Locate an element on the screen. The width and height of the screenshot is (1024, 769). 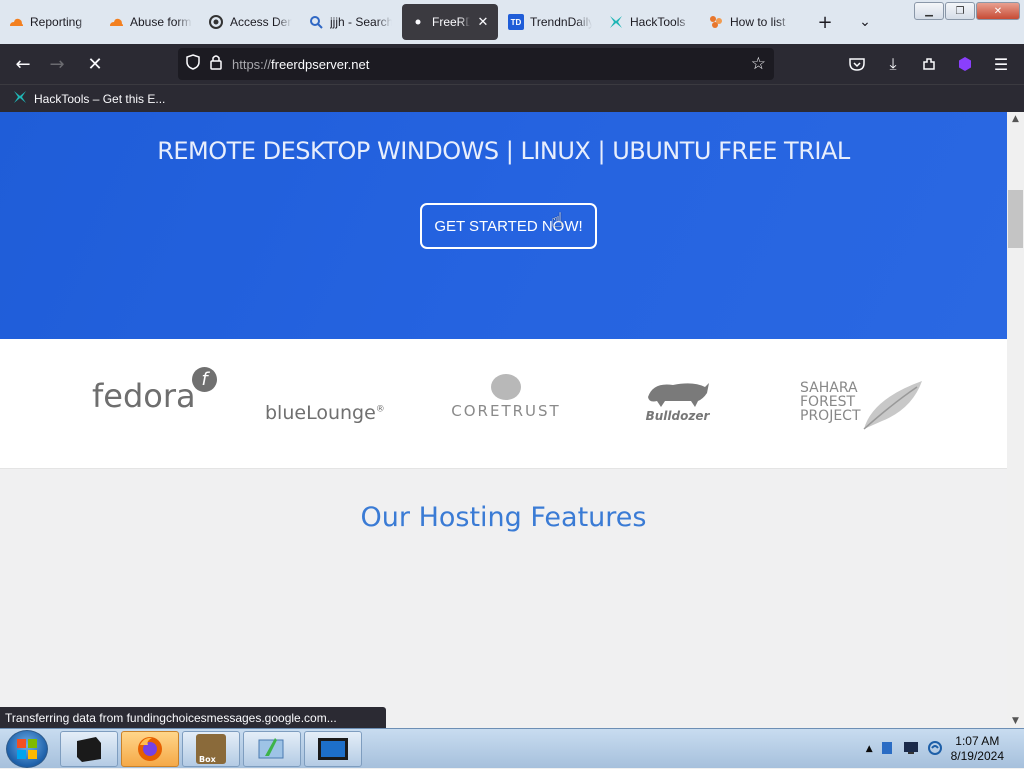
taskbar-virtualbox: Box is located at coordinates (211, 748).